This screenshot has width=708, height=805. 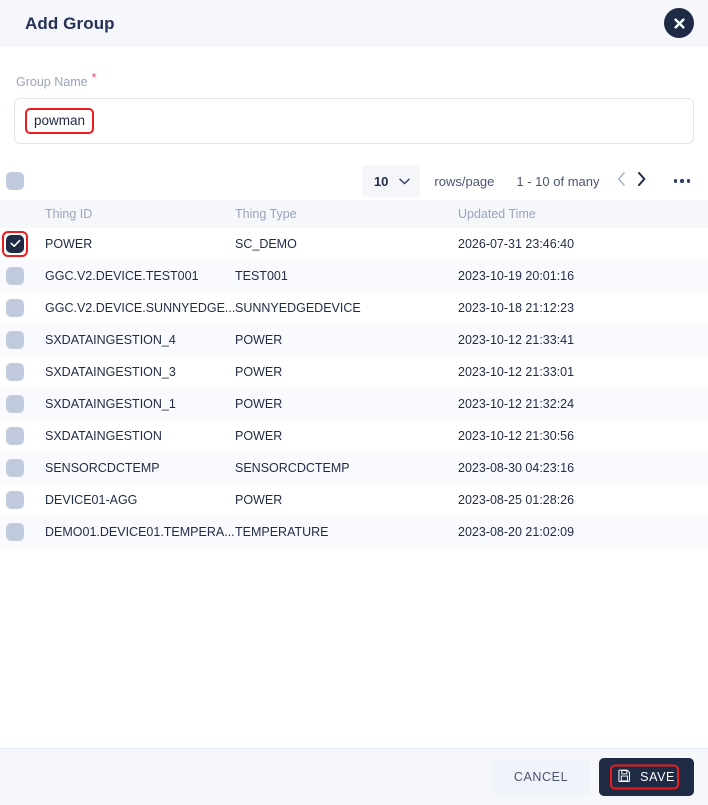 I want to click on chevron-down-icon, so click(x=405, y=181).